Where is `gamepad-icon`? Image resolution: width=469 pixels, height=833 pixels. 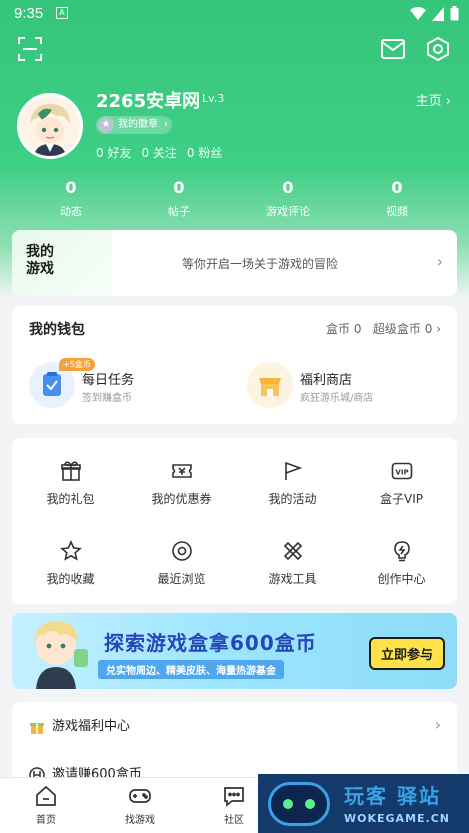 gamepad-icon is located at coordinates (140, 796).